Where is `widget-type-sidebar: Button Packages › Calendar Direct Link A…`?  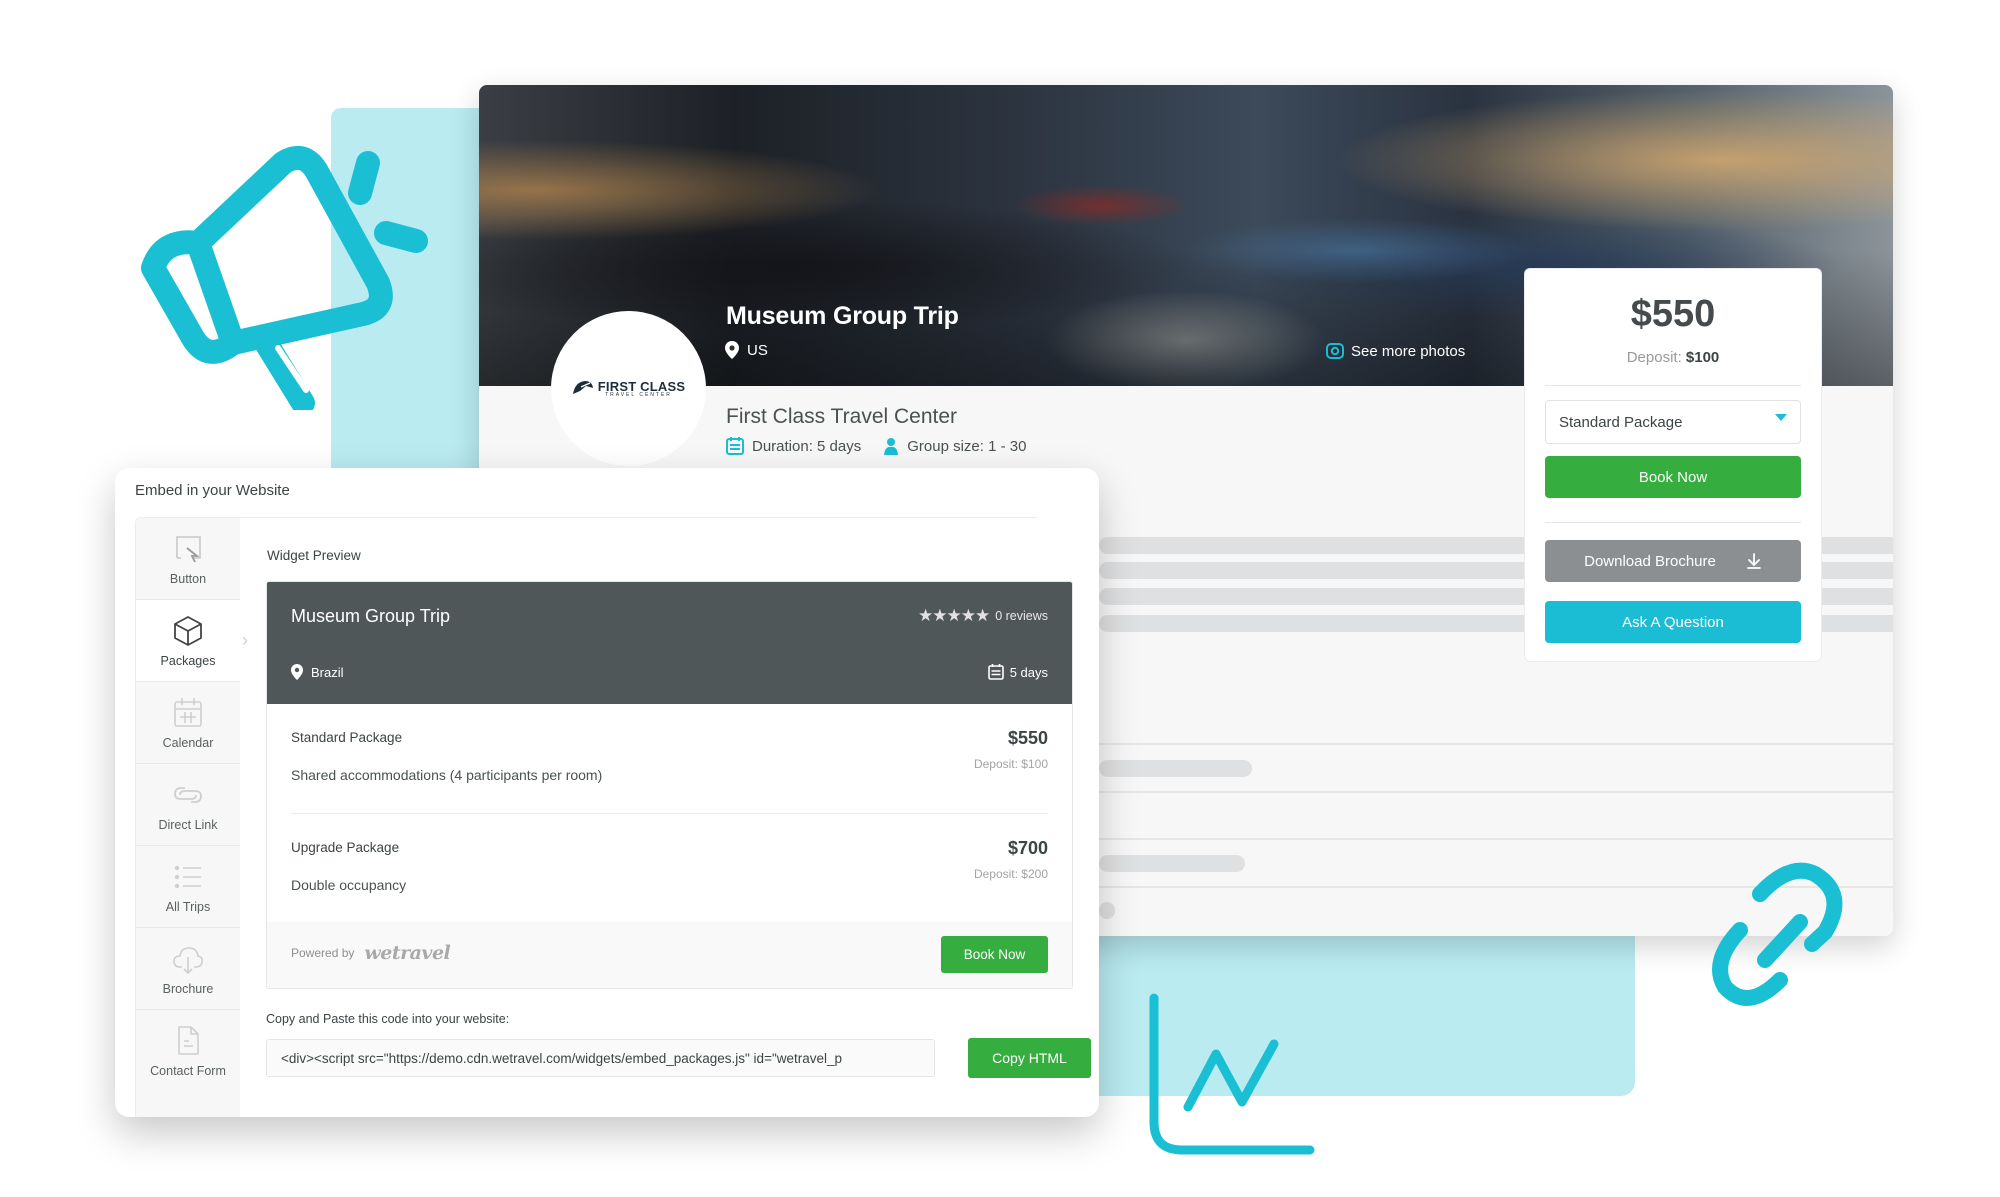 widget-type-sidebar: Button Packages › Calendar Direct Link A… is located at coordinates (192, 817).